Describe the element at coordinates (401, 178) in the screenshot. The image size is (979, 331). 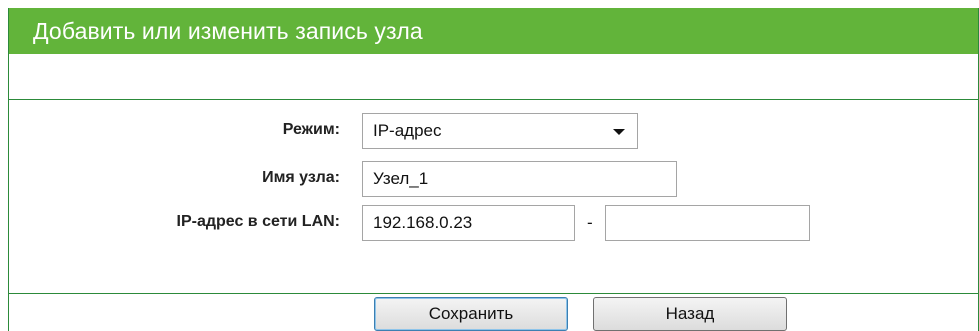
I see `host-name-value: Узел_1` at that location.